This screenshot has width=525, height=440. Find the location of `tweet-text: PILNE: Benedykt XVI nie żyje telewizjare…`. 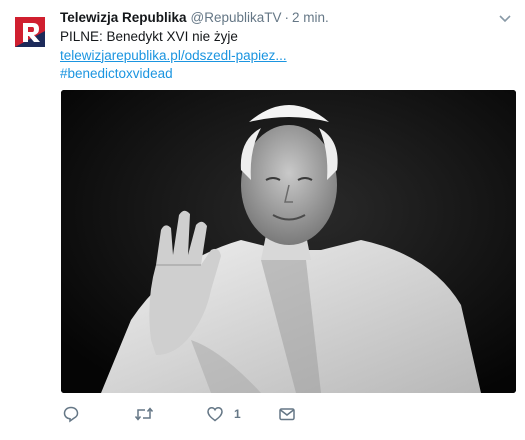

tweet-text: PILNE: Benedykt XVI nie żyje telewizjare… is located at coordinates (282, 56).